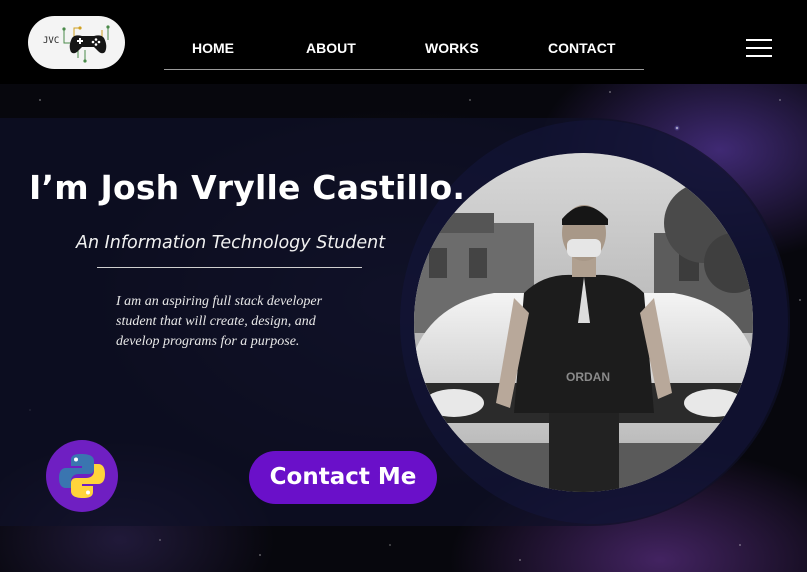  What do you see at coordinates (404, 51) in the screenshot?
I see `main-nav: HOME ABOUT WORKS CONTACT` at bounding box center [404, 51].